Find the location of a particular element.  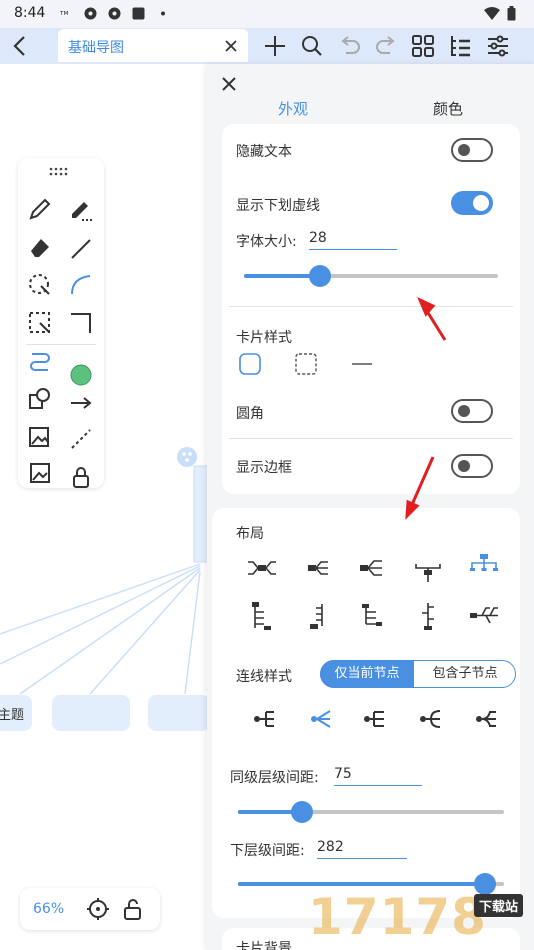

underline-toggle is located at coordinates (472, 203).